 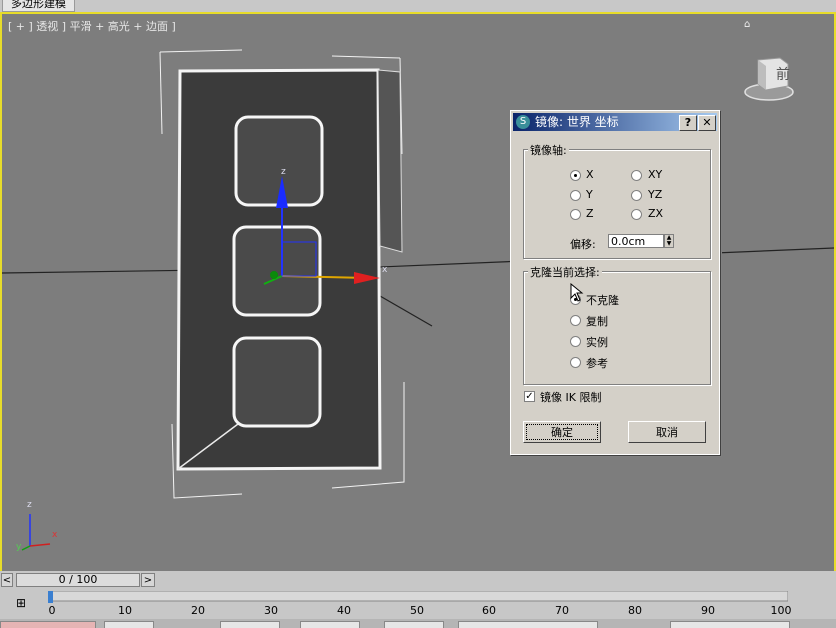 What do you see at coordinates (283, 172) in the screenshot?
I see `svg-text: z` at bounding box center [283, 172].